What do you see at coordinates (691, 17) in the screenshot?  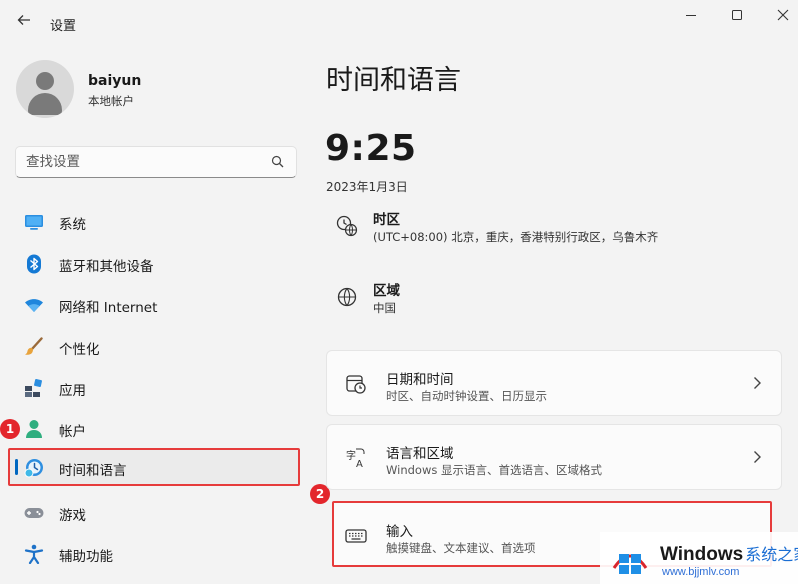 I see `minimize-icon` at bounding box center [691, 17].